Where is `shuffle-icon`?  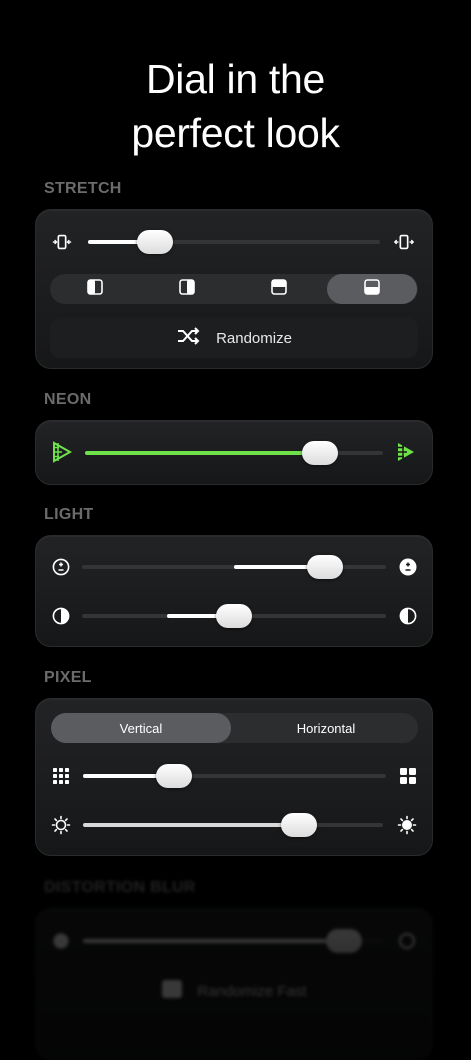
shuffle-icon is located at coordinates (189, 338).